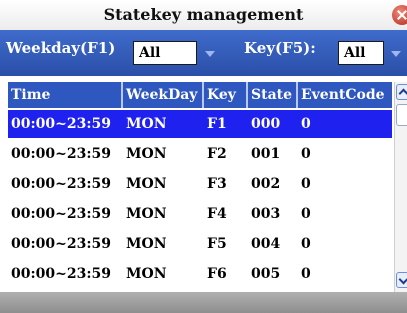 The image size is (407, 313). What do you see at coordinates (266, 274) in the screenshot?
I see `cell-state: 005` at bounding box center [266, 274].